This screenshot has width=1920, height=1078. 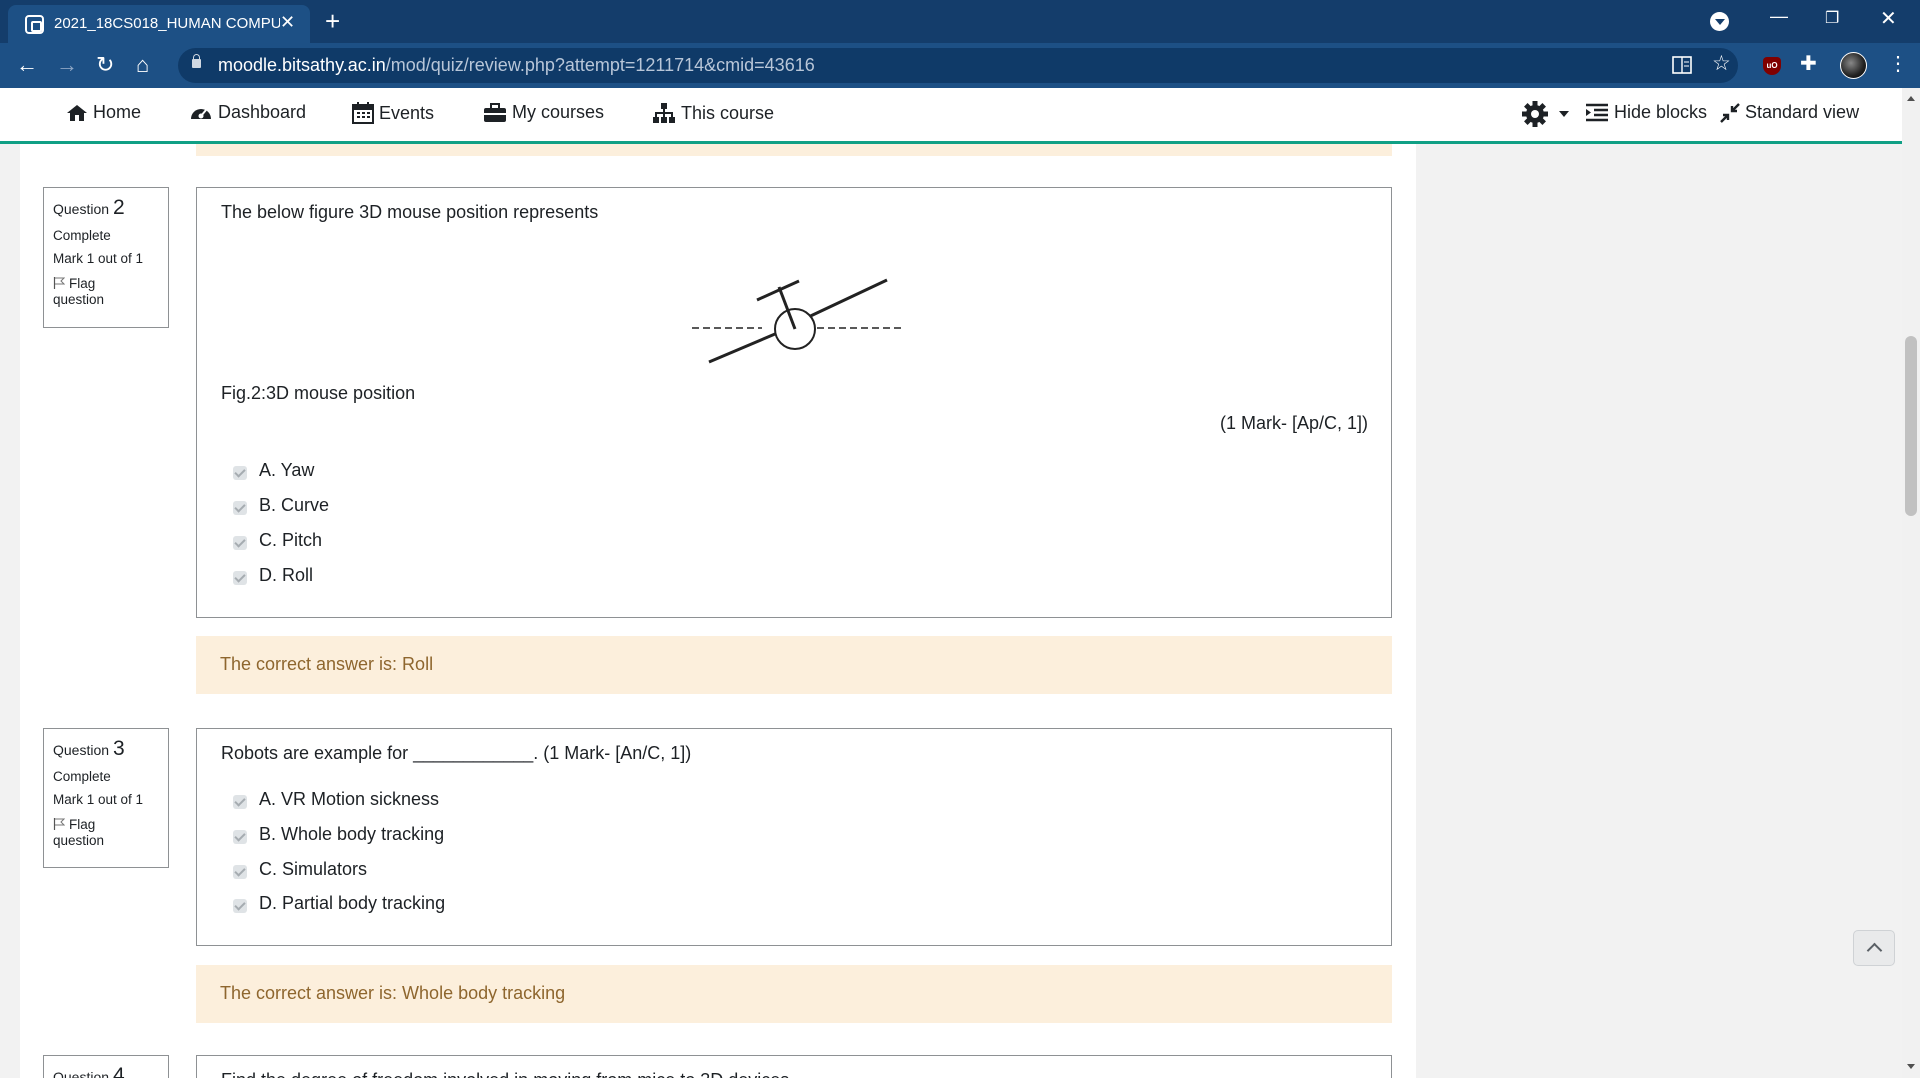 I want to click on scroll-up-arrow-icon, so click(x=1911, y=98).